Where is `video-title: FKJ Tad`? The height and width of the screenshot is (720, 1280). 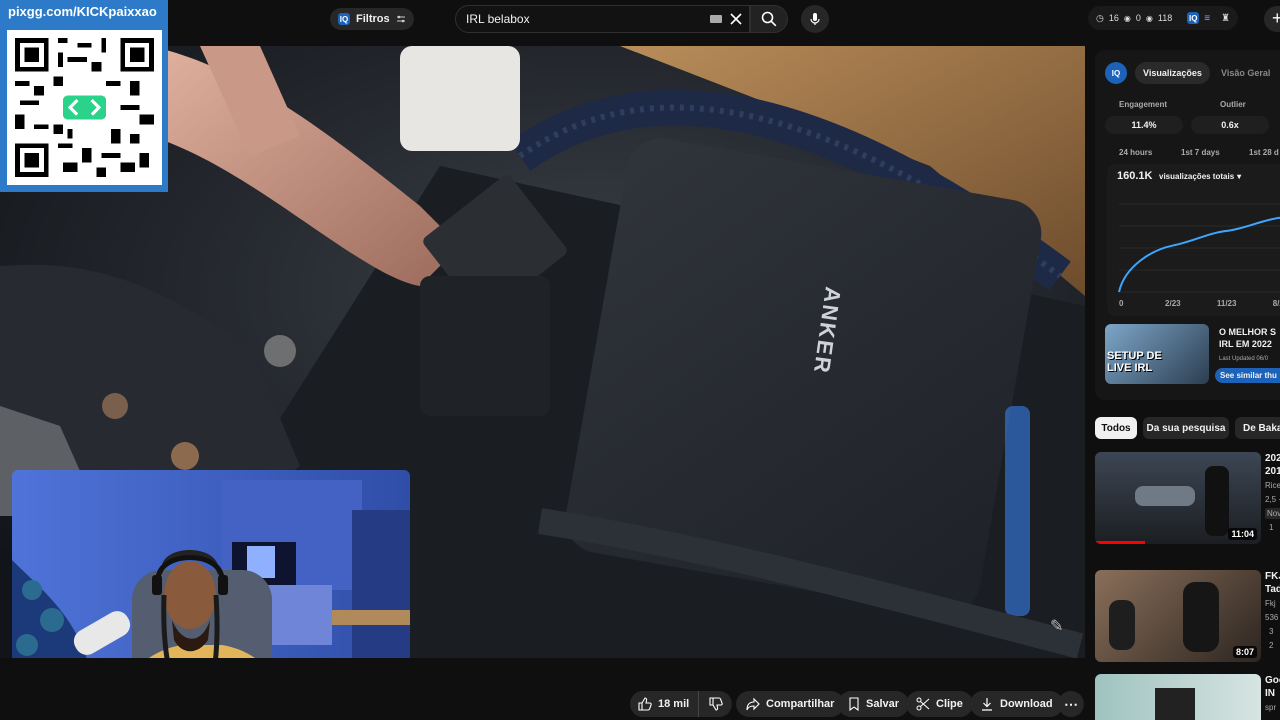 video-title: FKJ Tad is located at coordinates (1272, 583).